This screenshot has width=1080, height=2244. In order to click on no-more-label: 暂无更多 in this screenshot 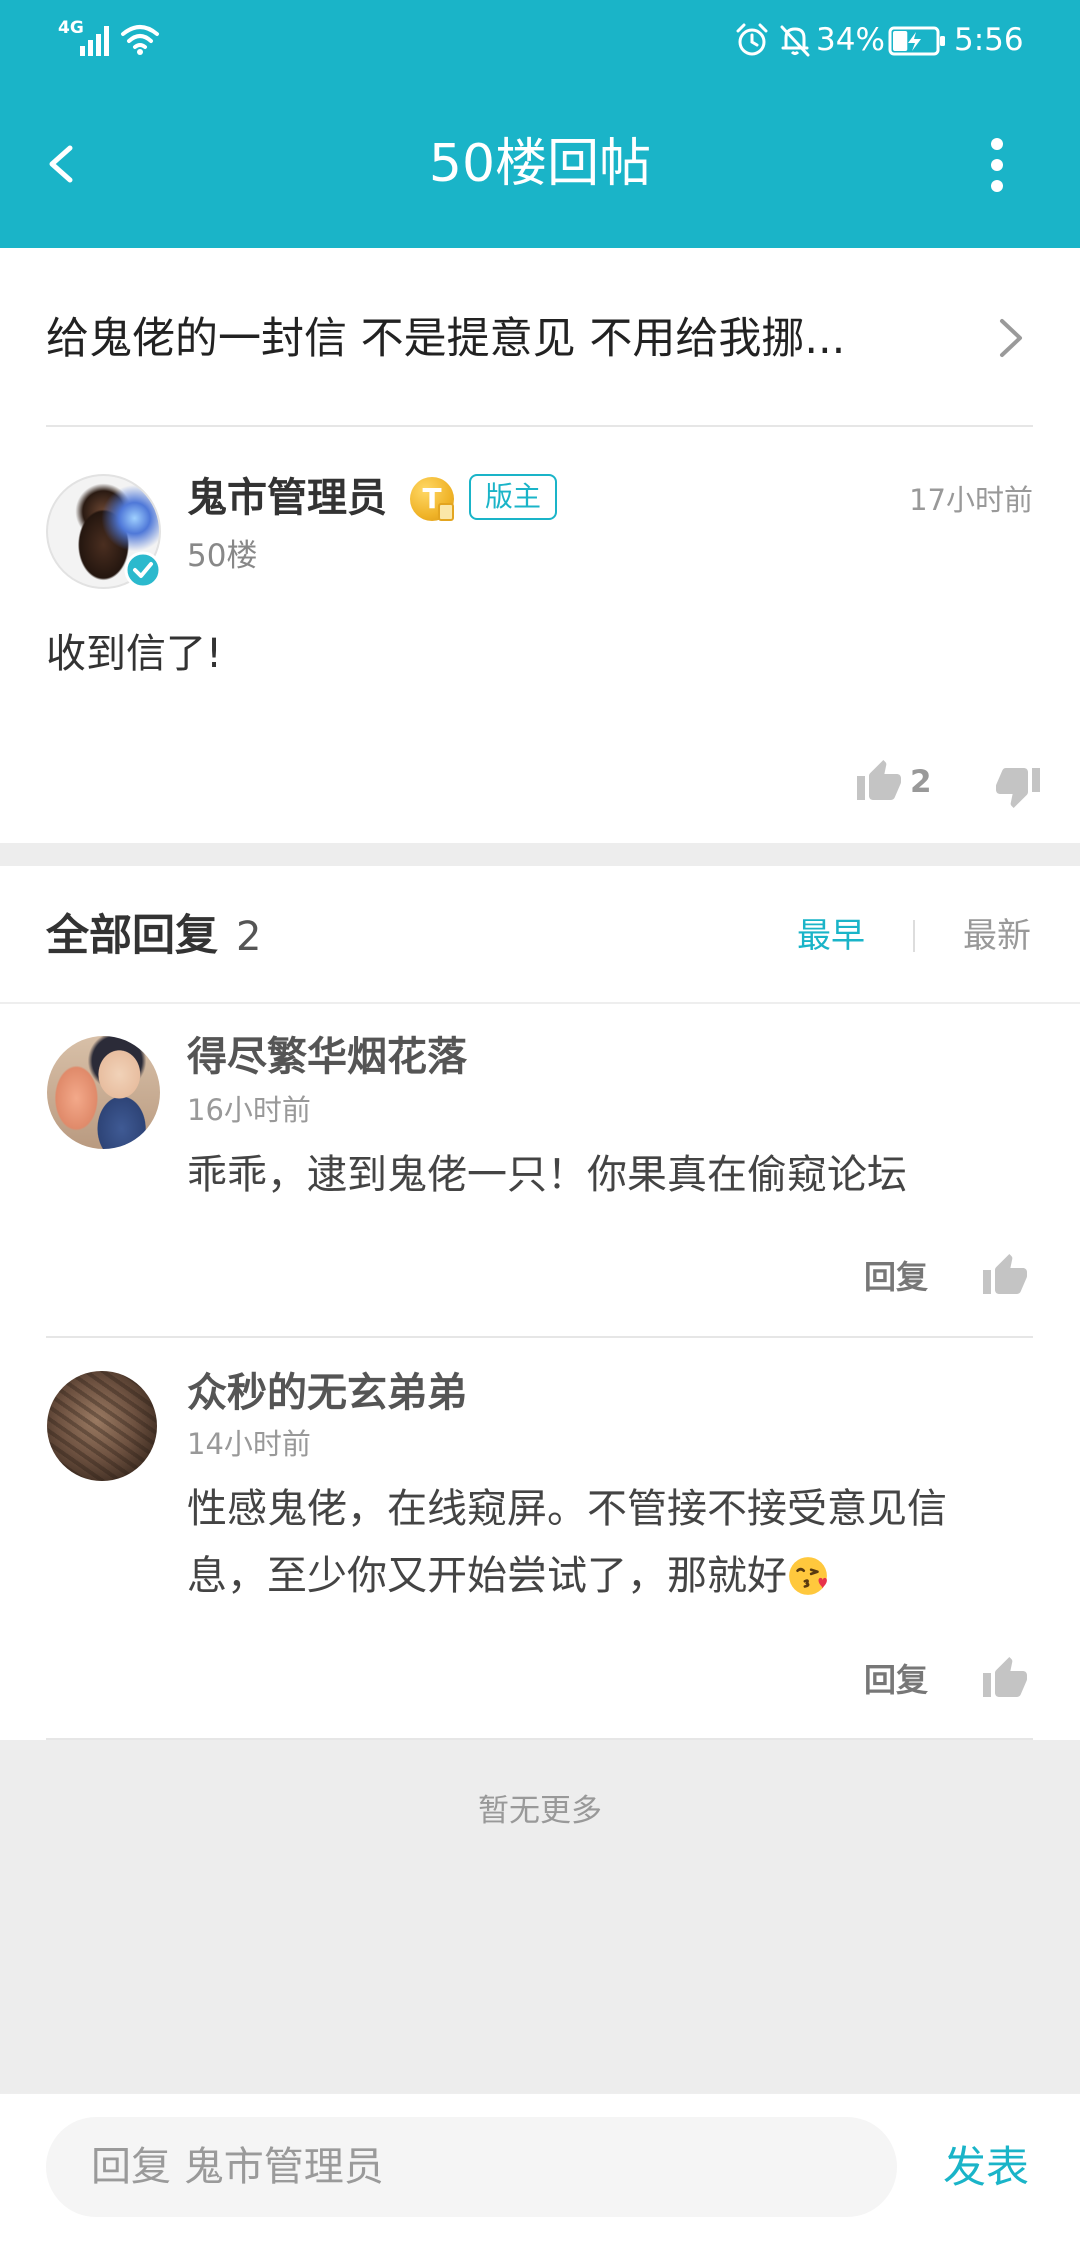, I will do `click(540, 1811)`.